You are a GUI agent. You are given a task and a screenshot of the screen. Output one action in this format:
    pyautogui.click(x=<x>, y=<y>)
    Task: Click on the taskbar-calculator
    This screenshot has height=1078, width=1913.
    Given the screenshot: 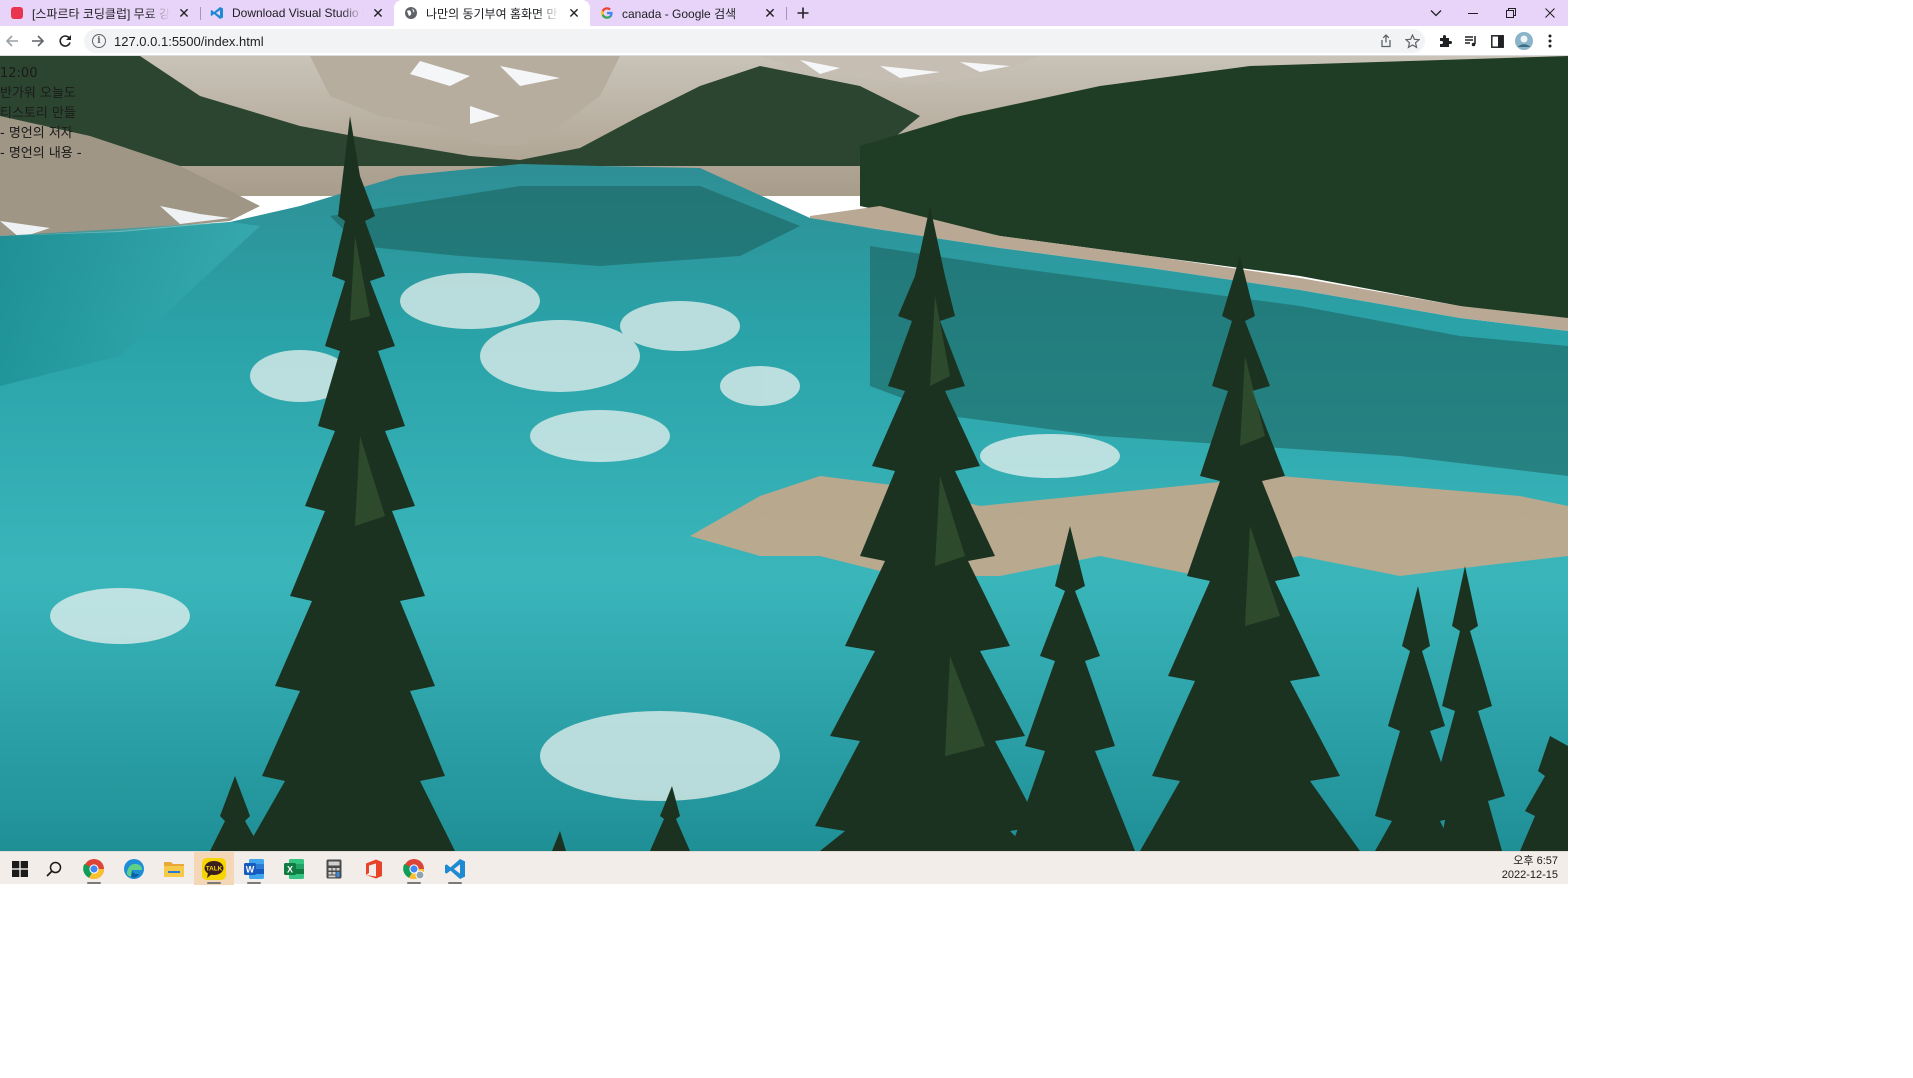 What is the action you would take?
    pyautogui.click(x=334, y=868)
    